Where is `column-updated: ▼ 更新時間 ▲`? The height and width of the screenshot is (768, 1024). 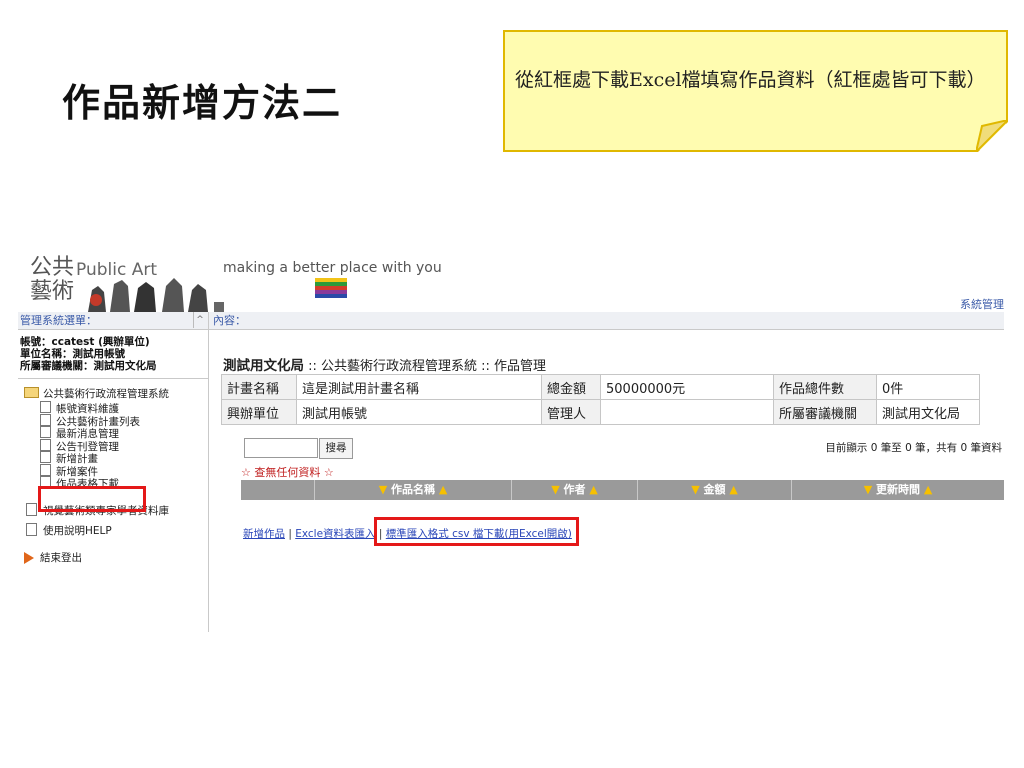 column-updated: ▼ 更新時間 ▲ is located at coordinates (898, 490).